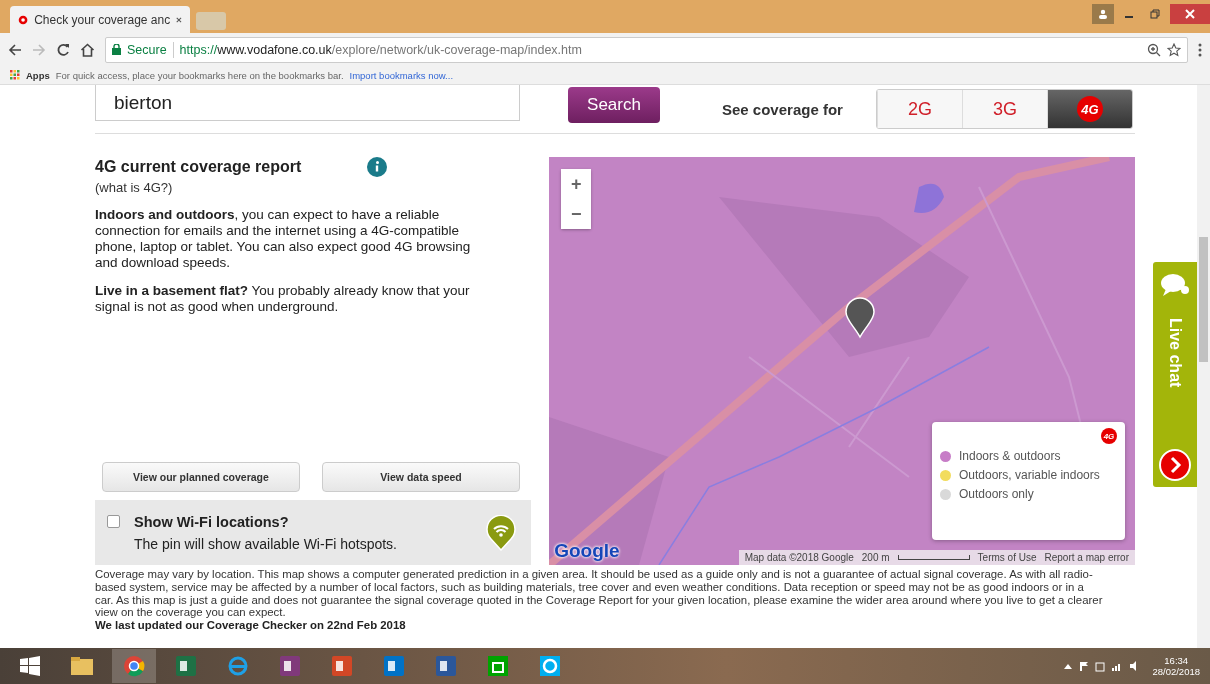  Describe the element at coordinates (1175, 285) in the screenshot. I see `chat-bubble-icon` at that location.